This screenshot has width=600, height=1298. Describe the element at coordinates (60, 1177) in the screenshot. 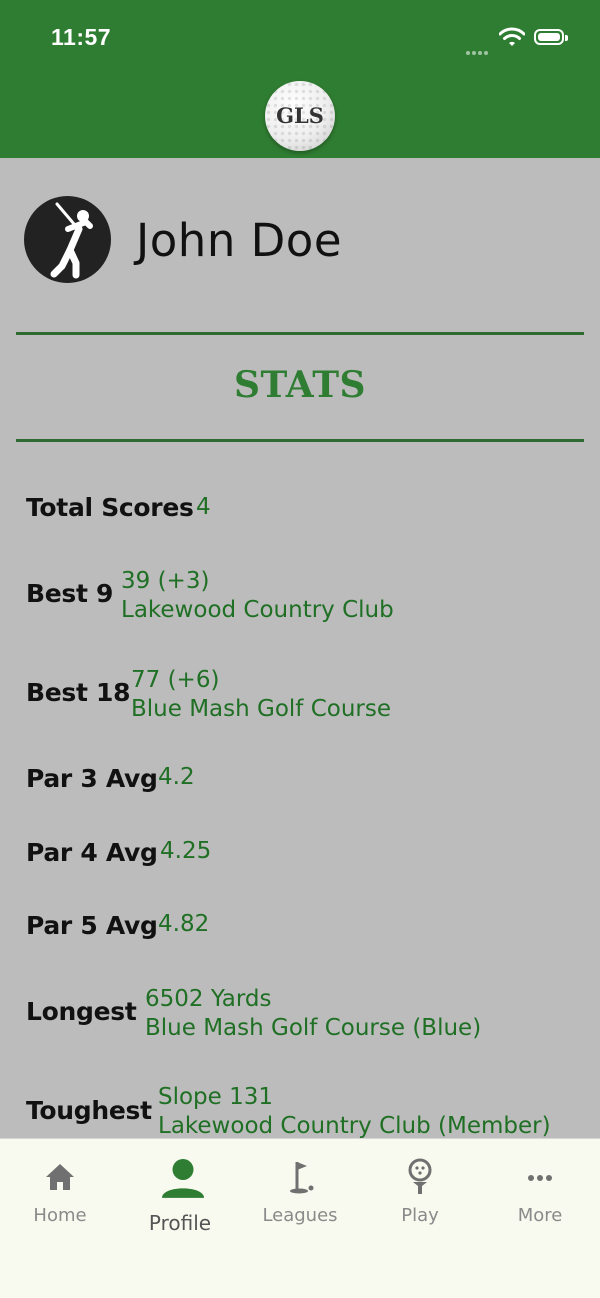

I see `home-icon` at that location.